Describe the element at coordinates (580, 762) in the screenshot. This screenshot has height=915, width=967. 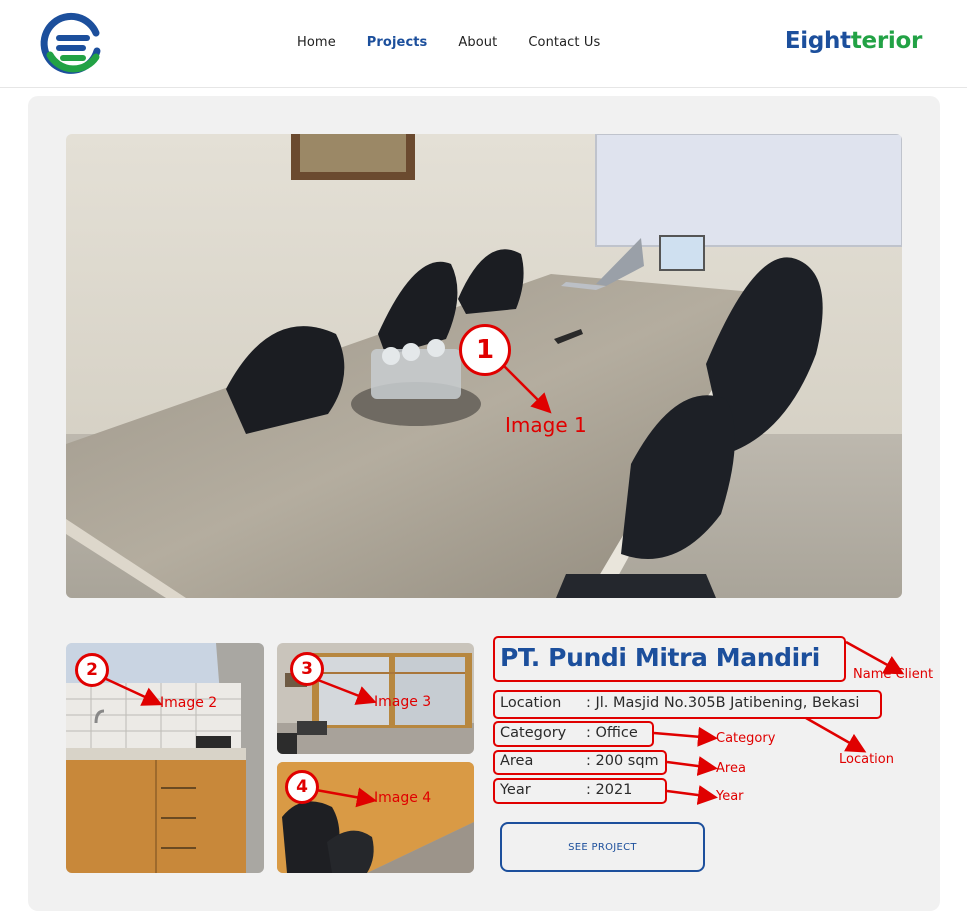
I see `annotation-box-area` at that location.